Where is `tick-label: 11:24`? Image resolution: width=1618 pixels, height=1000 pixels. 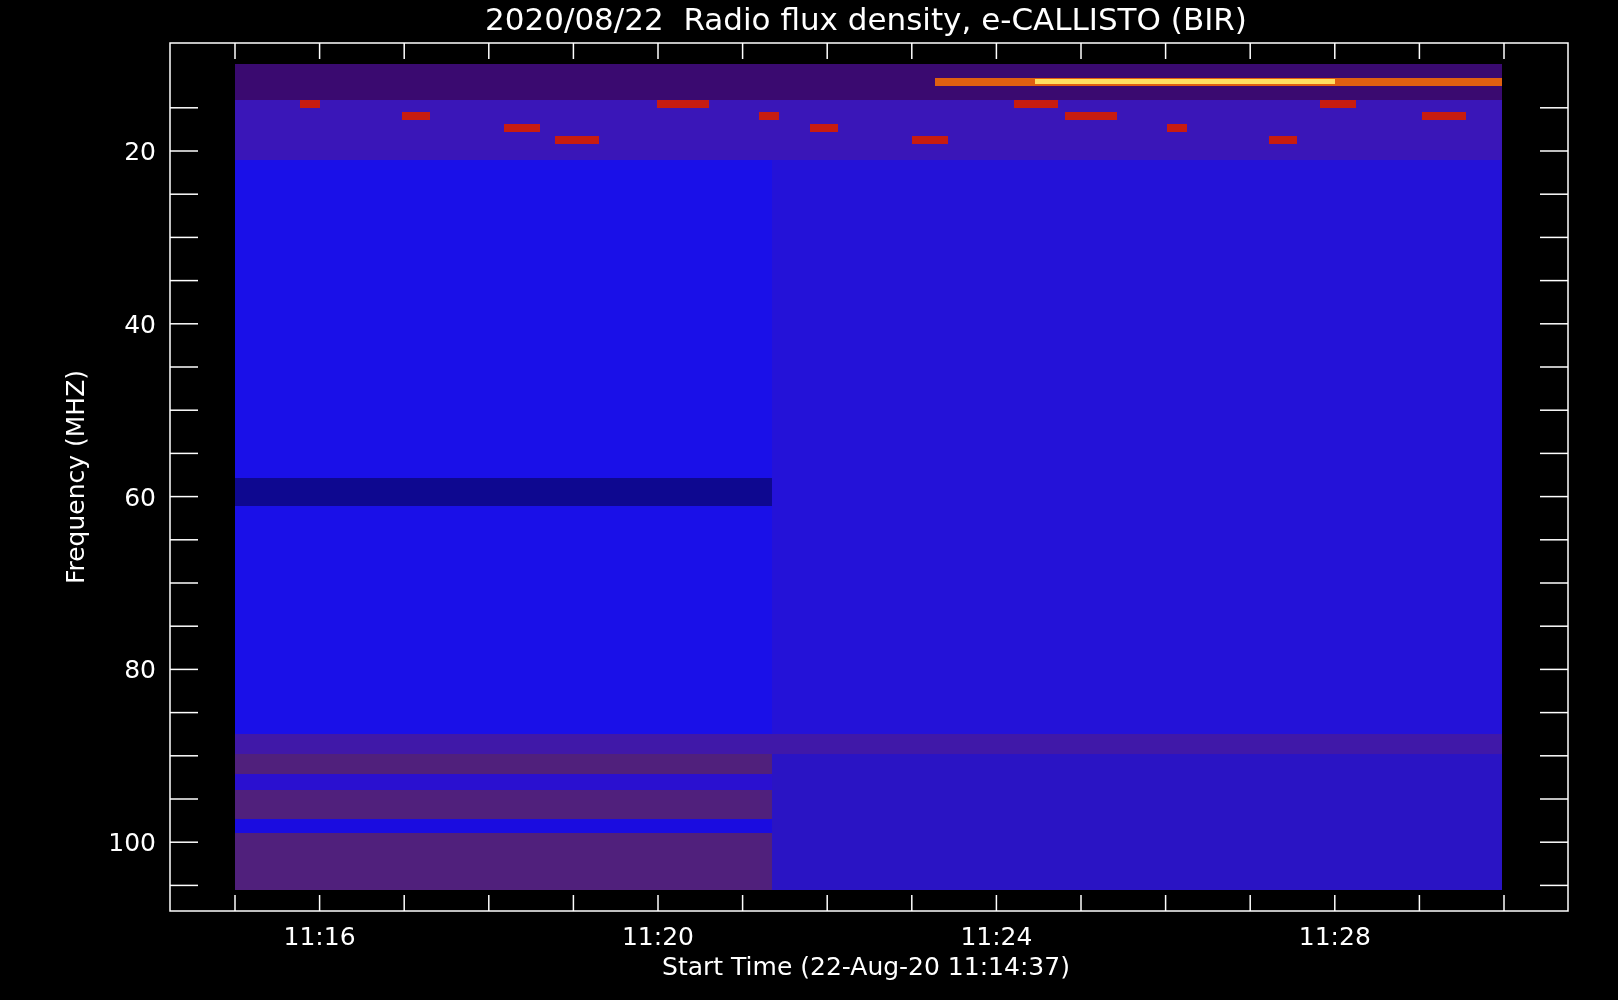
tick-label: 11:24 is located at coordinates (996, 936).